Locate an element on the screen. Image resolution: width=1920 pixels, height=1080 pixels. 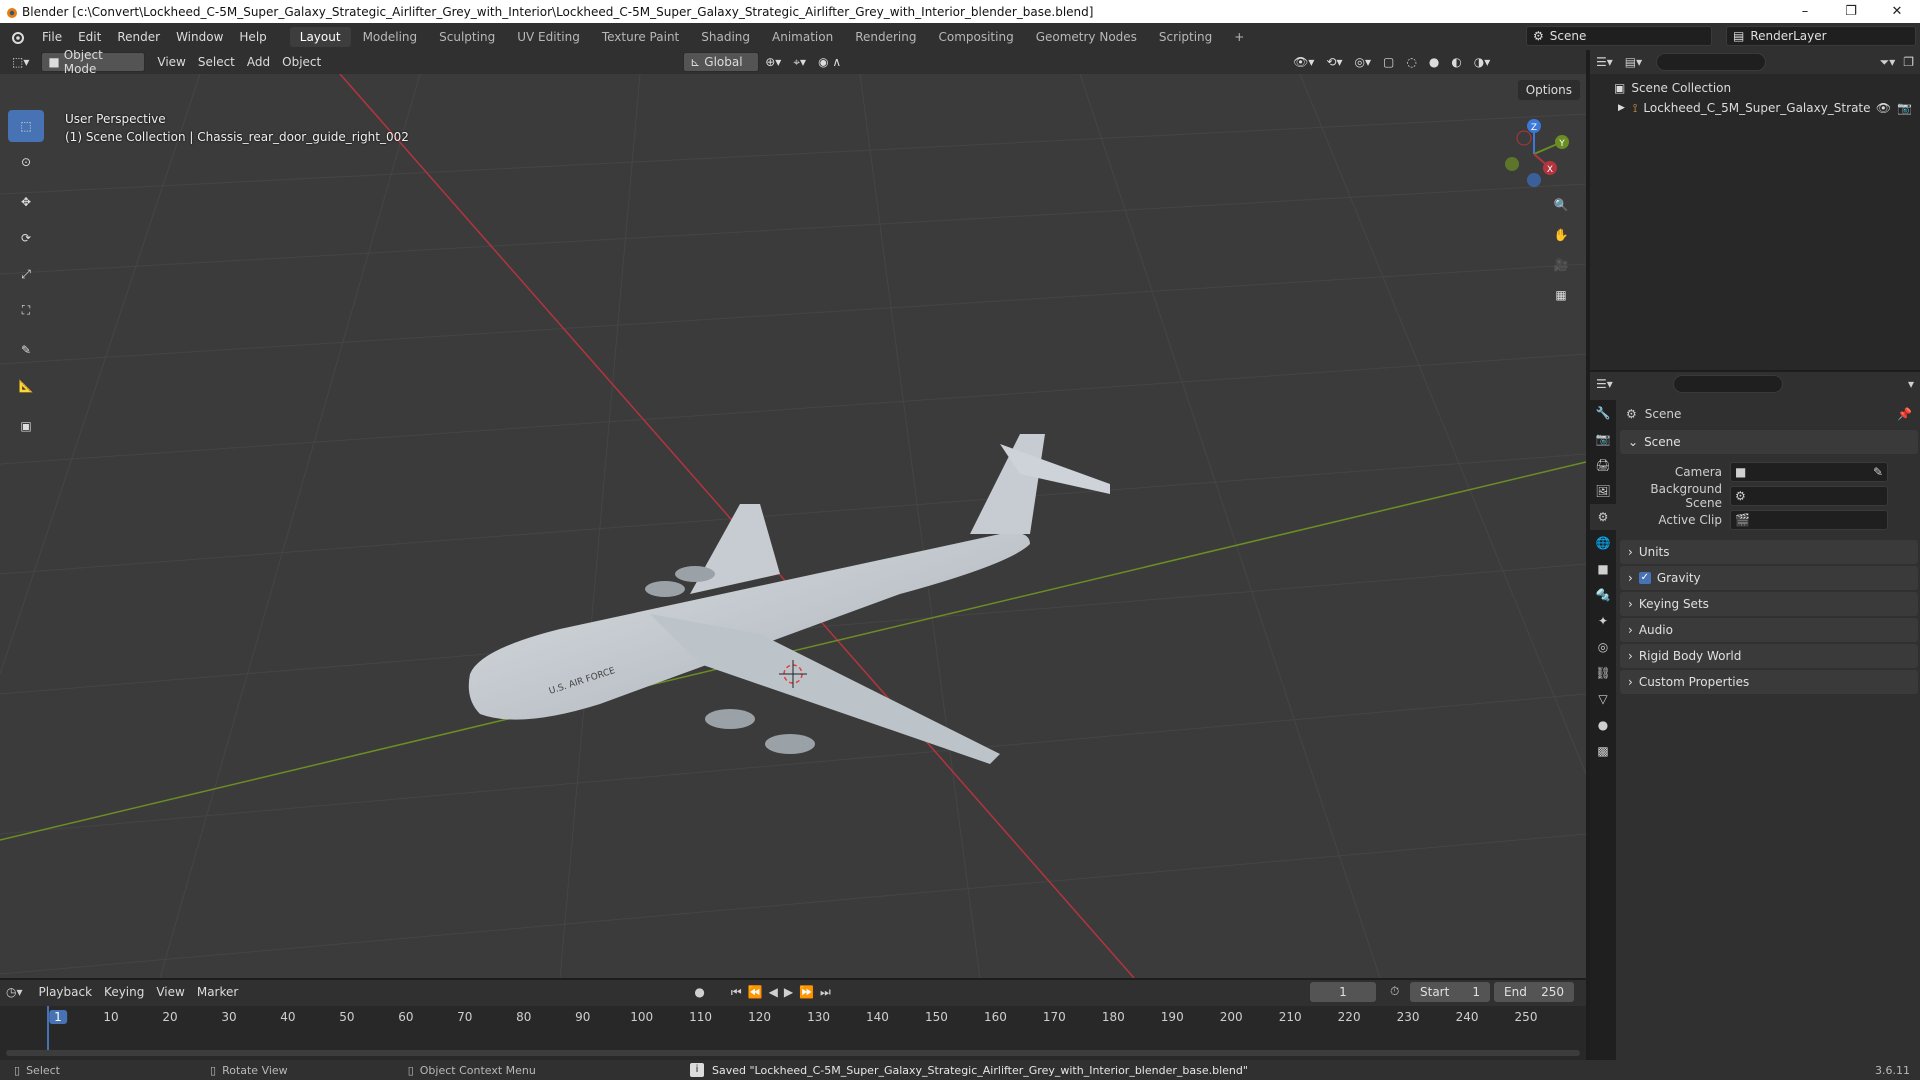
filter-icon: ⏷▾ is located at coordinates (1888, 62).